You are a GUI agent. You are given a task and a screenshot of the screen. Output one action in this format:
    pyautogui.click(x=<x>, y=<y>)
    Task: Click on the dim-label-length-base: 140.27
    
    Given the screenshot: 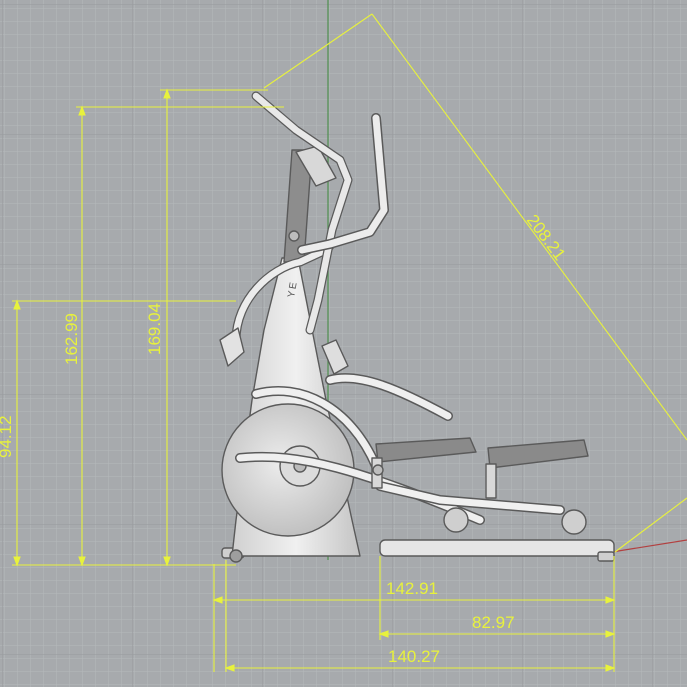 What is the action you would take?
    pyautogui.click(x=414, y=656)
    